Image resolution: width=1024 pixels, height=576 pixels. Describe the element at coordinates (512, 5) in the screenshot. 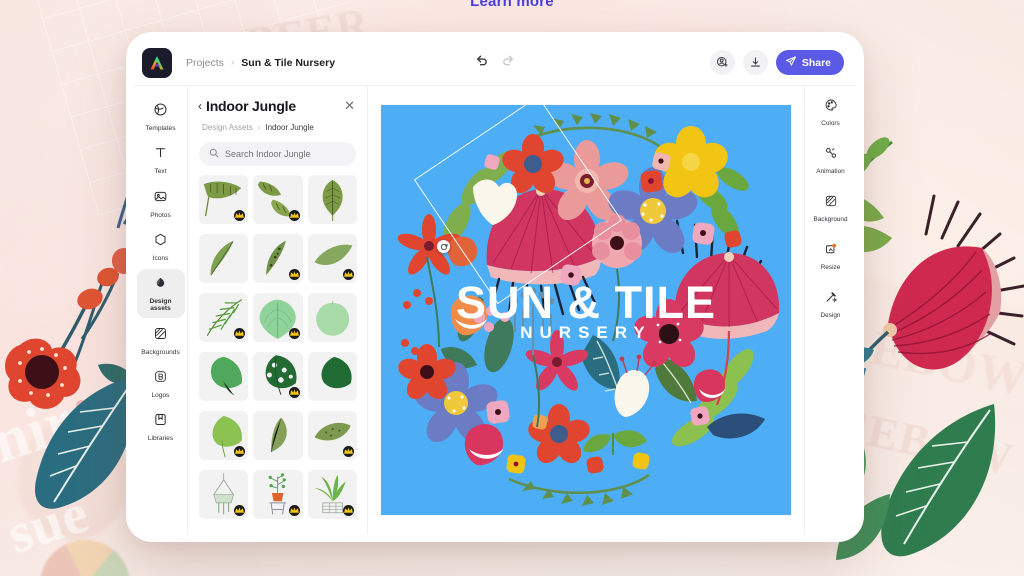

I see `learn-more-link: Learn more` at that location.